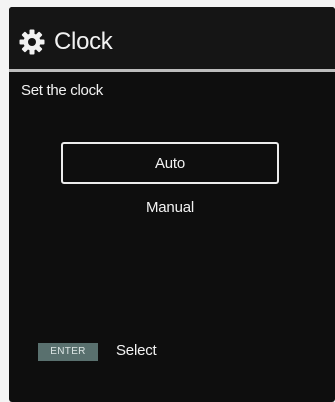 The image size is (335, 402). What do you see at coordinates (170, 209) in the screenshot?
I see `option-manual: Manual` at bounding box center [170, 209].